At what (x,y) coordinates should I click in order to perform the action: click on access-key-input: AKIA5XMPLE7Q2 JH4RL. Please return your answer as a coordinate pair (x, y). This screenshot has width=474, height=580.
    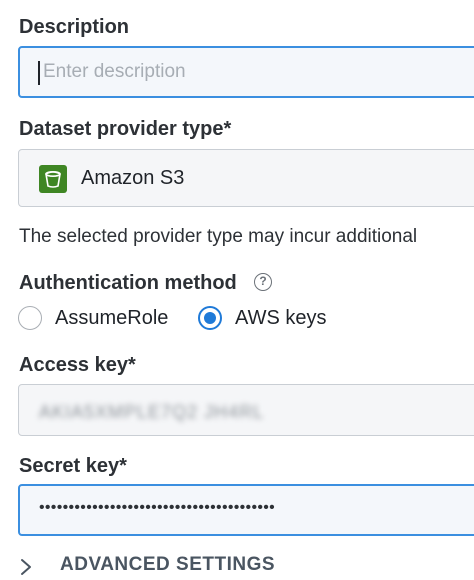
    Looking at the image, I should click on (246, 410).